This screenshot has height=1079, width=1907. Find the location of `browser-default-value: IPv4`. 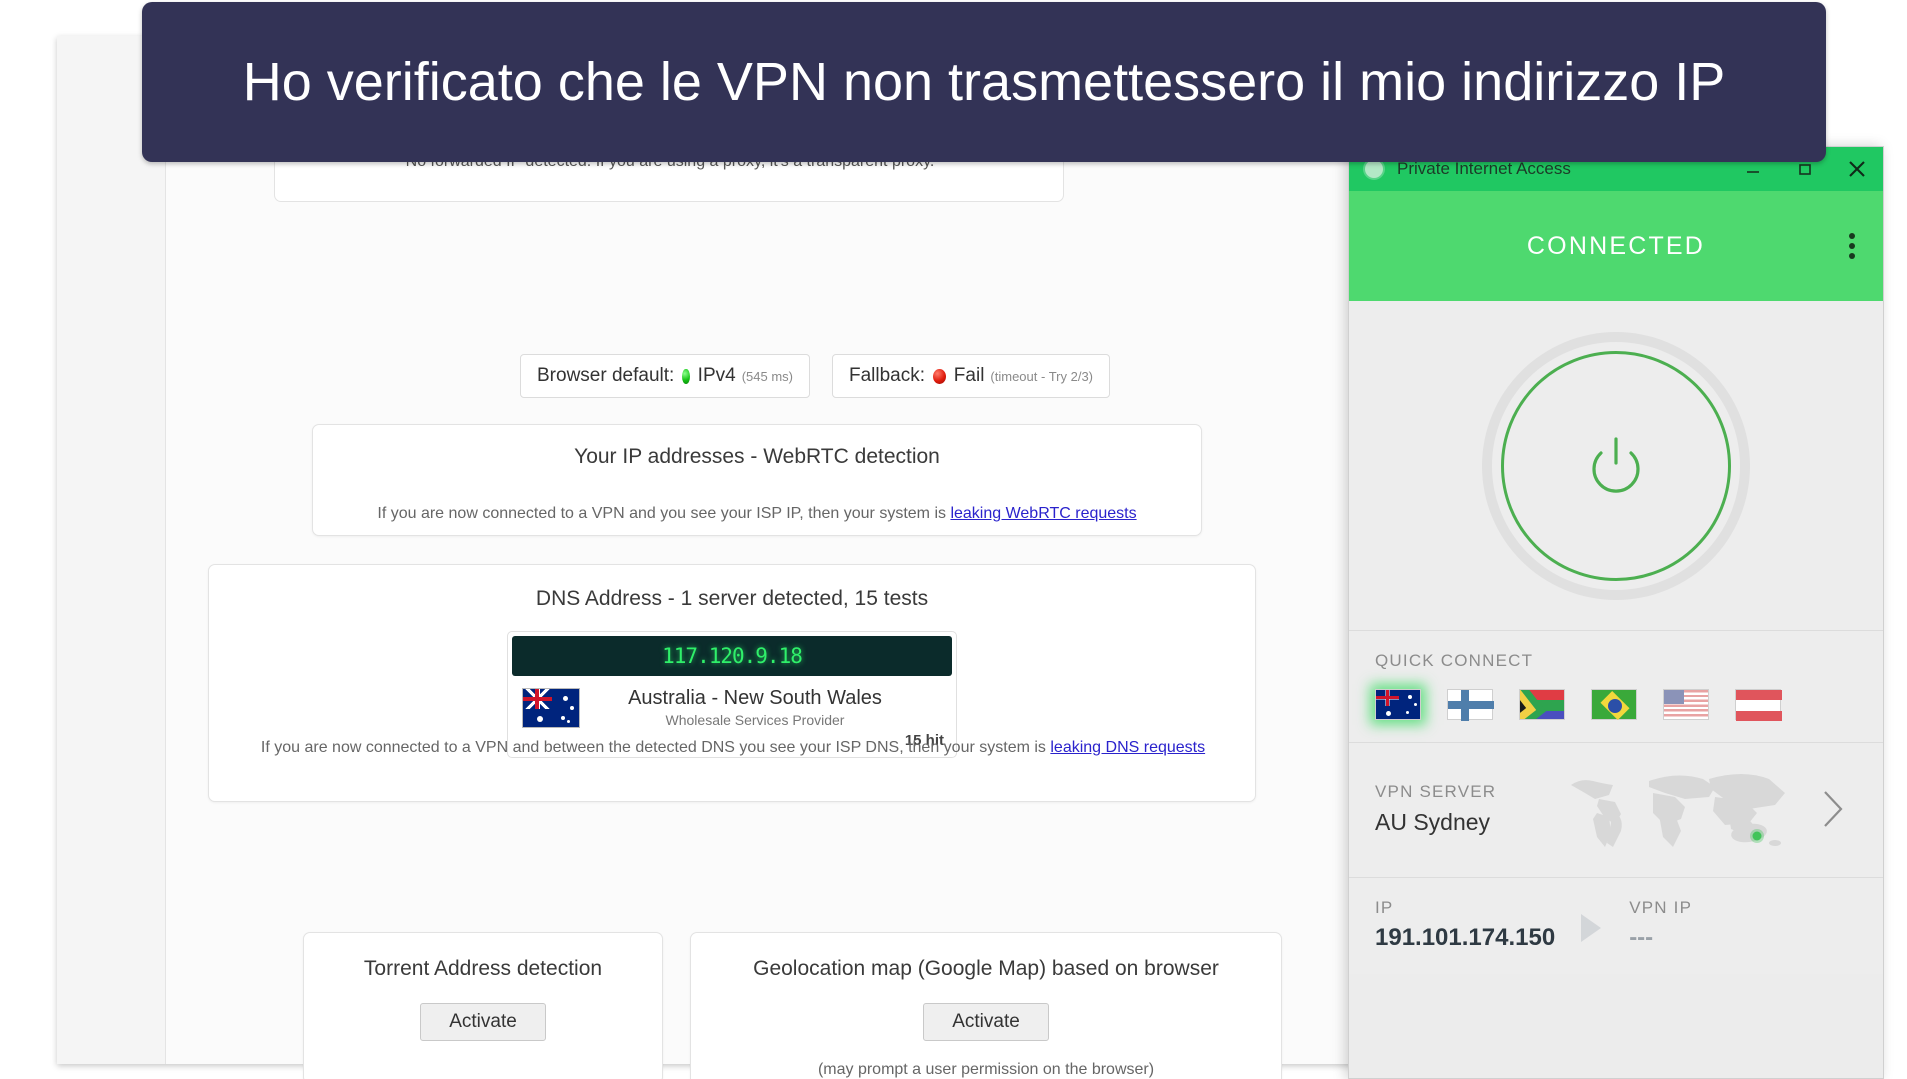

browser-default-value: IPv4 is located at coordinates (716, 375).